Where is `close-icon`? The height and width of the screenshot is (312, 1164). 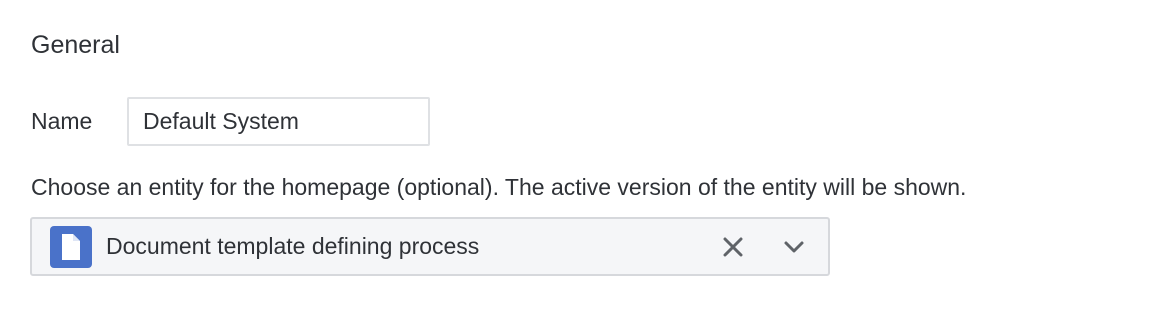 close-icon is located at coordinates (733, 247).